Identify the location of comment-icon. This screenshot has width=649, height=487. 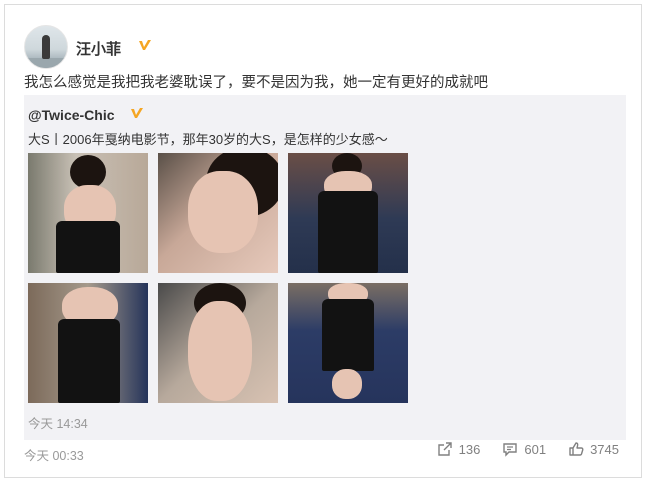
(510, 450).